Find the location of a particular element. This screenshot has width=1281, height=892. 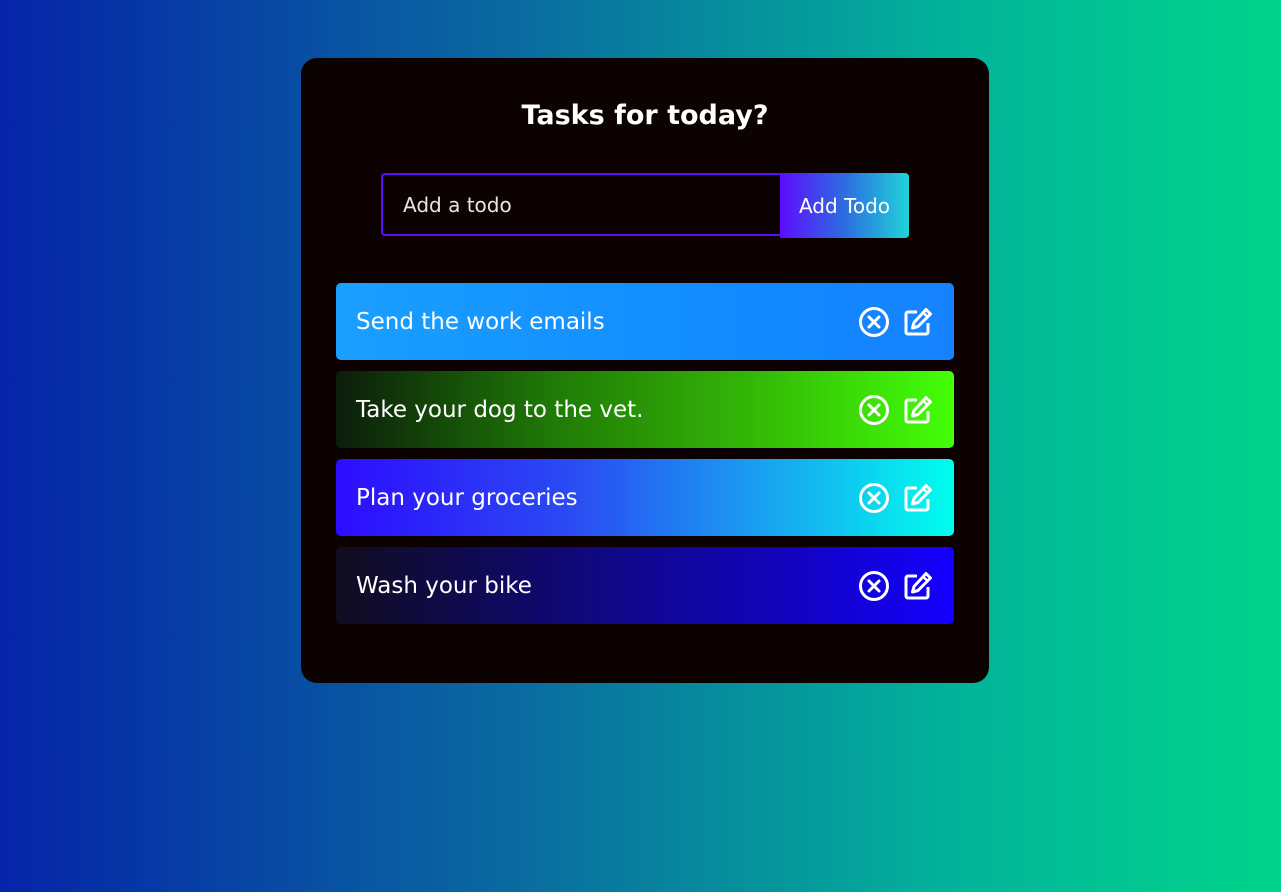

todo-item: Take your dog to the vet. is located at coordinates (645, 409).